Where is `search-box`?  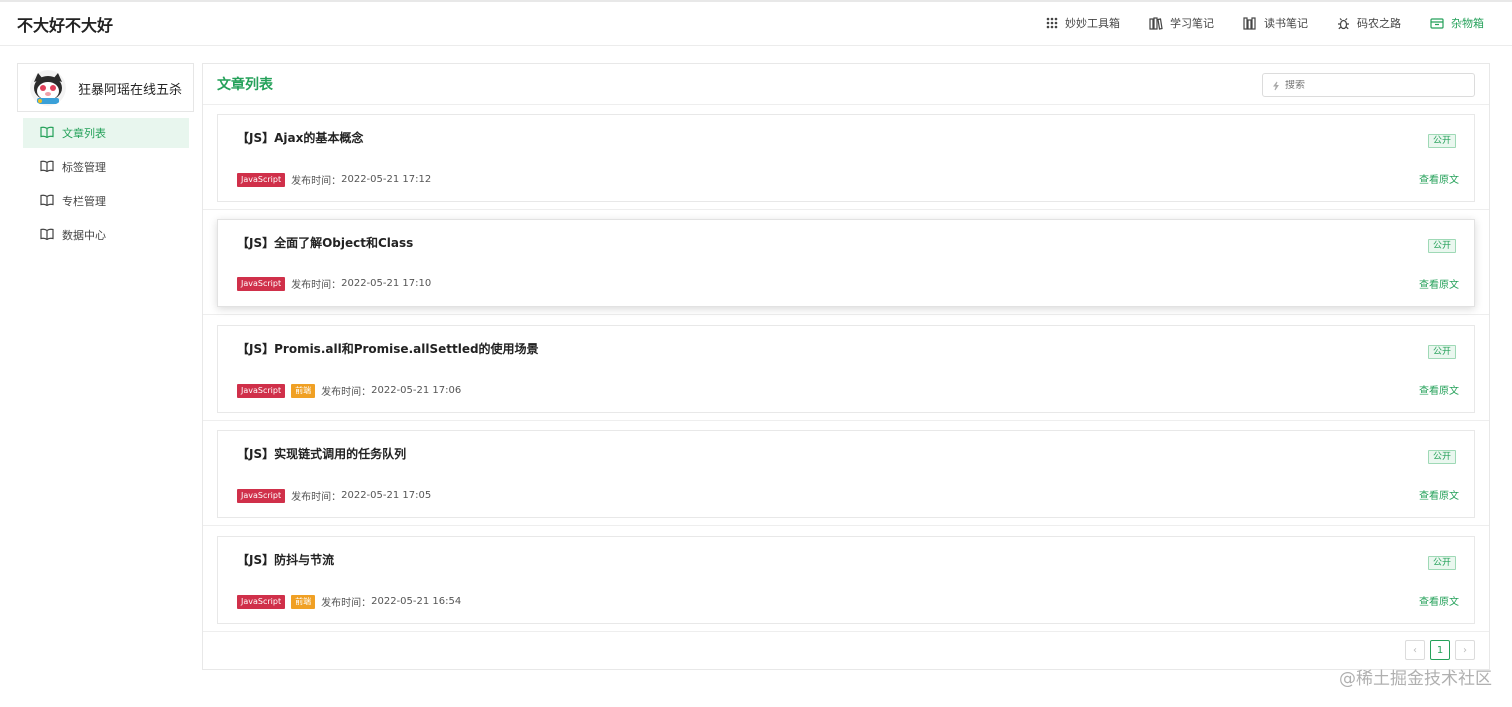
search-box is located at coordinates (1368, 85).